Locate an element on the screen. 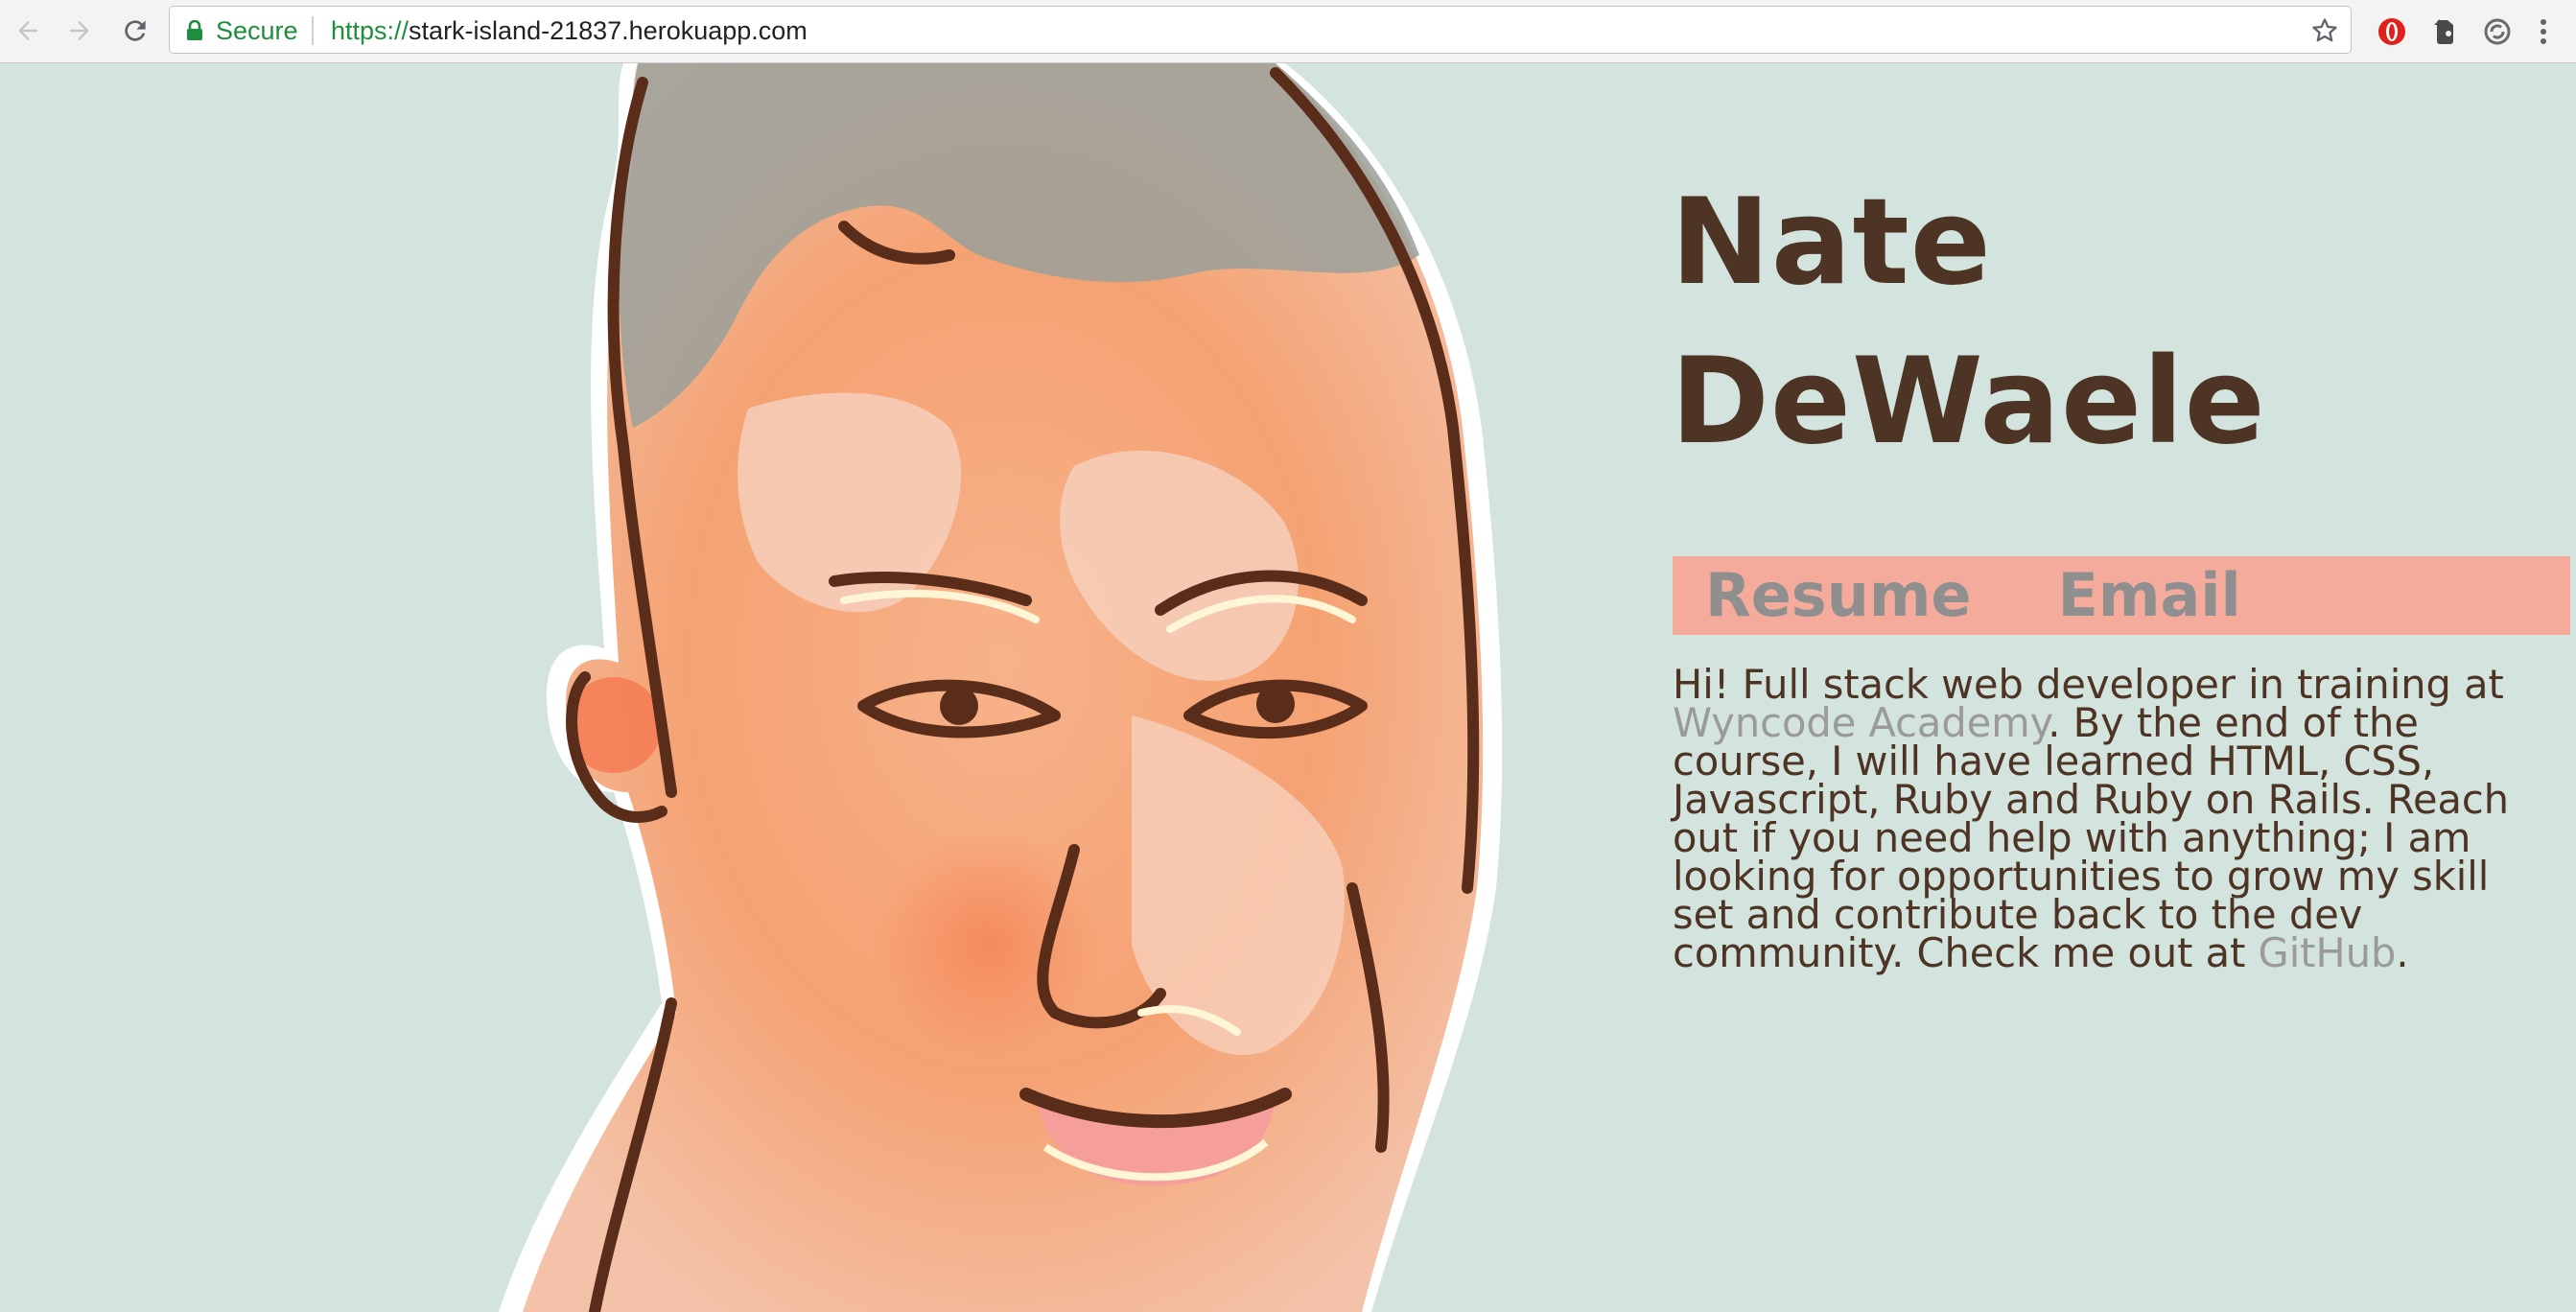 This screenshot has height=1312, width=2576. bio-end: . is located at coordinates (2402, 952).